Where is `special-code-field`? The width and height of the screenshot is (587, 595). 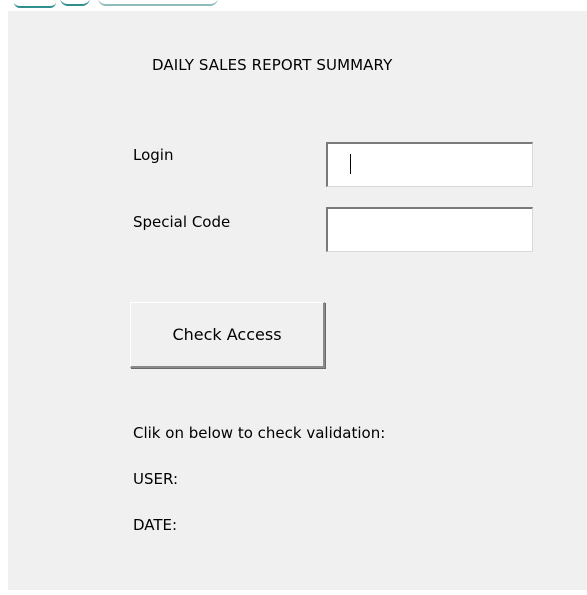 special-code-field is located at coordinates (429, 229).